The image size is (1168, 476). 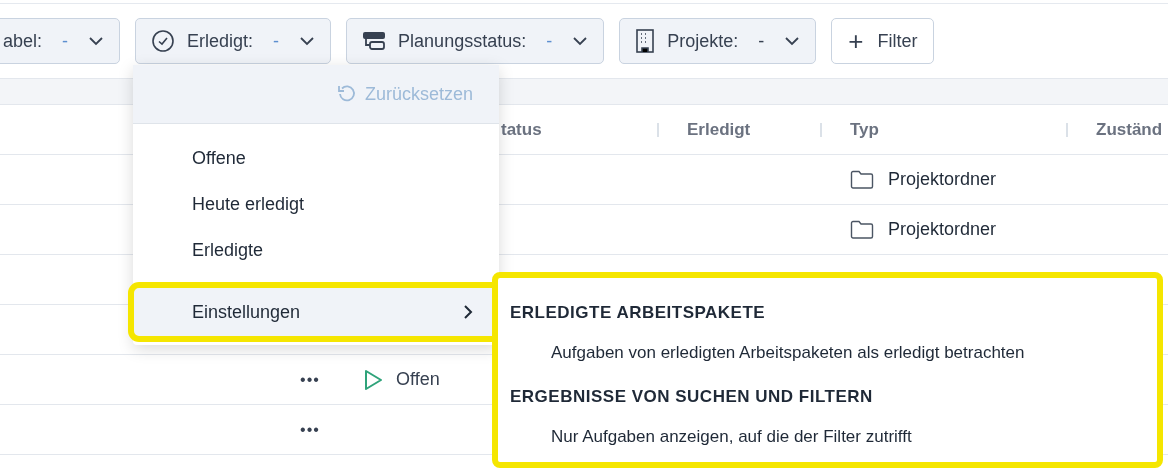 What do you see at coordinates (316, 204) in the screenshot?
I see `menu-item: Heute erledigt` at bounding box center [316, 204].